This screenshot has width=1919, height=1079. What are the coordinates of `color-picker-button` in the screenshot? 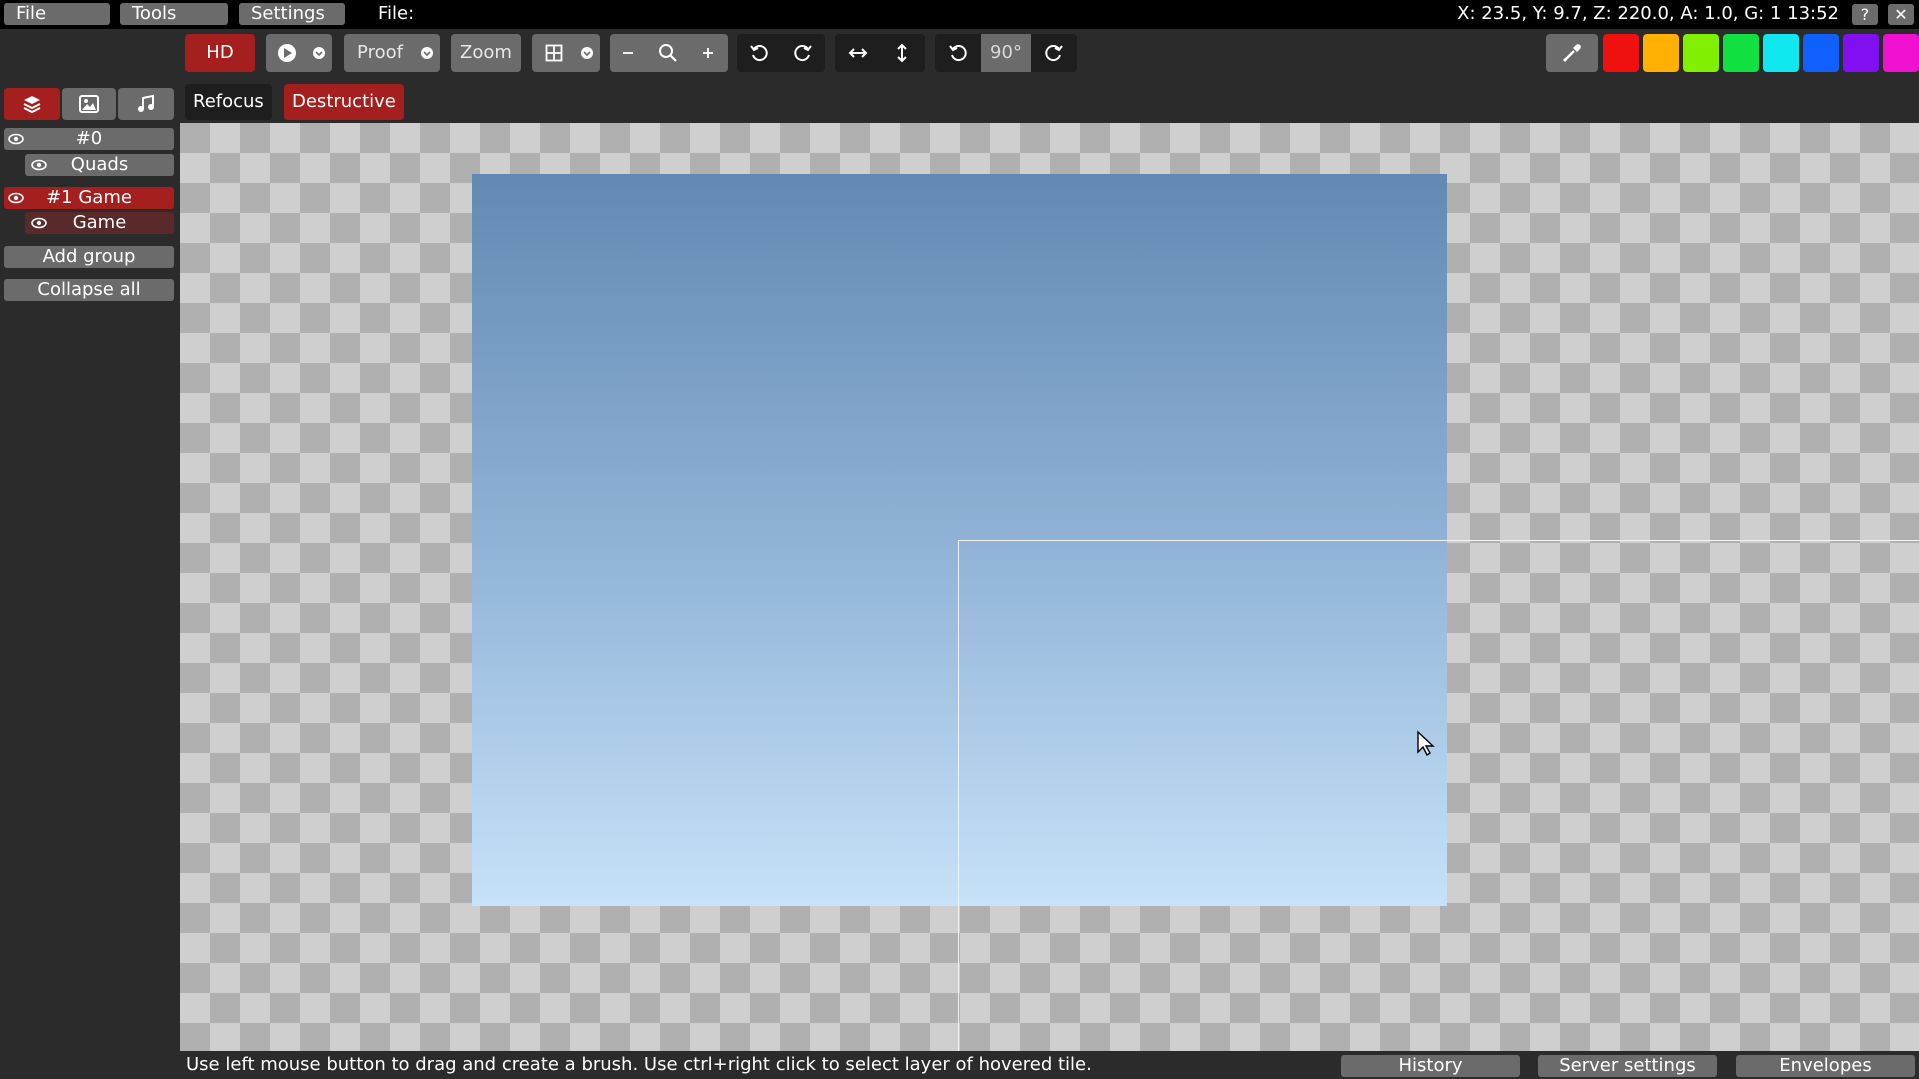 It's located at (1572, 53).